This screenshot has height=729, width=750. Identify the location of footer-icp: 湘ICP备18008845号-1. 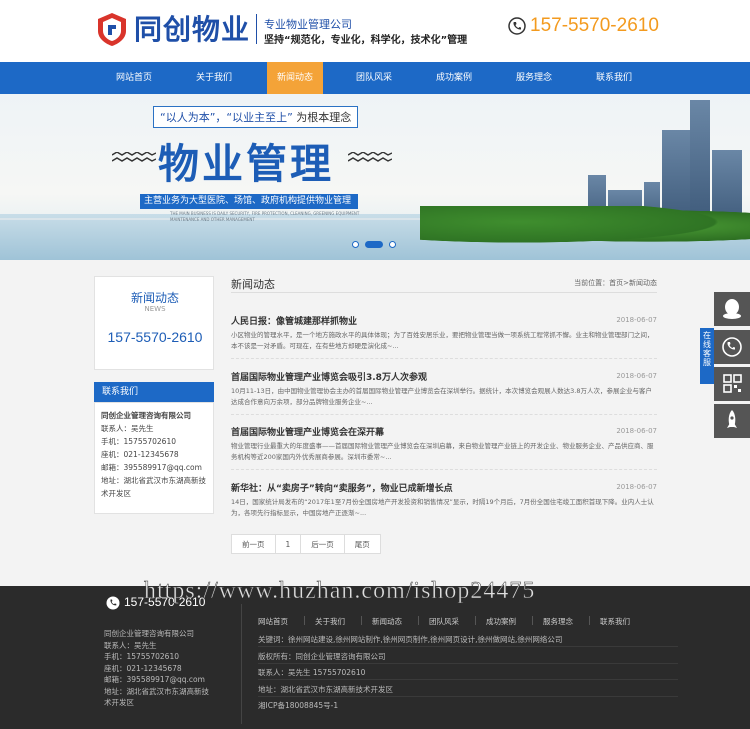
(468, 706).